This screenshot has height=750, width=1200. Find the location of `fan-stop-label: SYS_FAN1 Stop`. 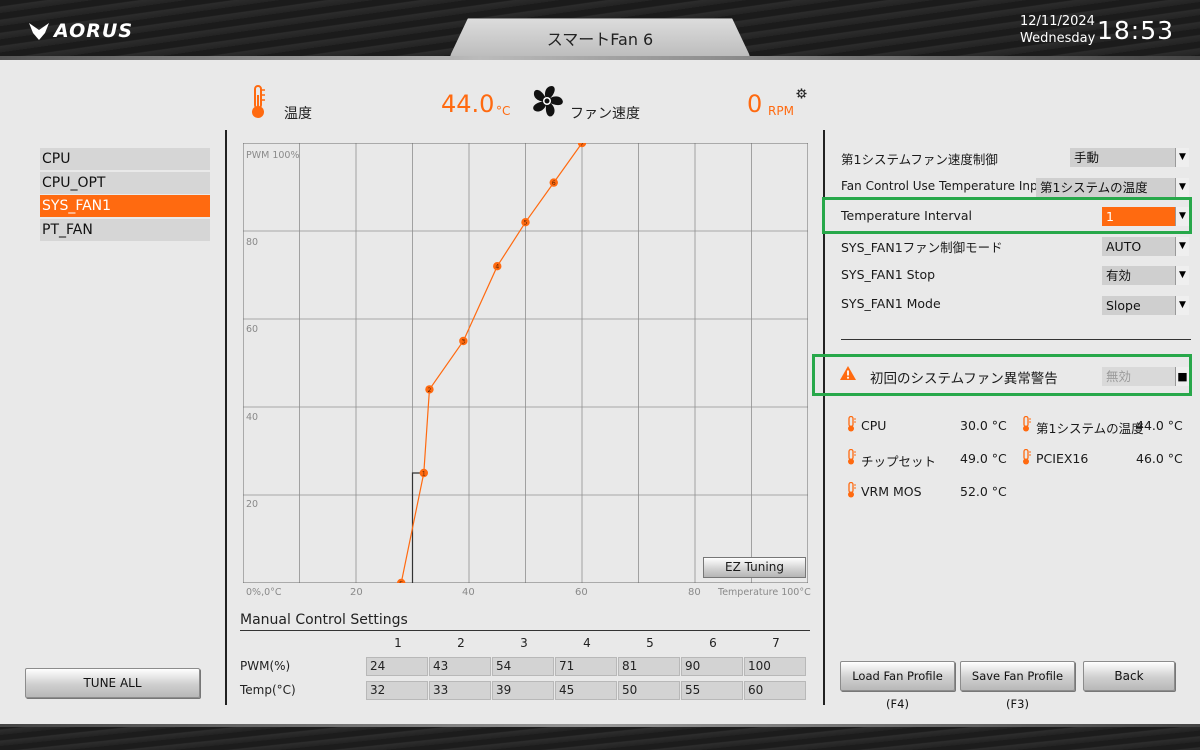

fan-stop-label: SYS_FAN1 Stop is located at coordinates (888, 274).